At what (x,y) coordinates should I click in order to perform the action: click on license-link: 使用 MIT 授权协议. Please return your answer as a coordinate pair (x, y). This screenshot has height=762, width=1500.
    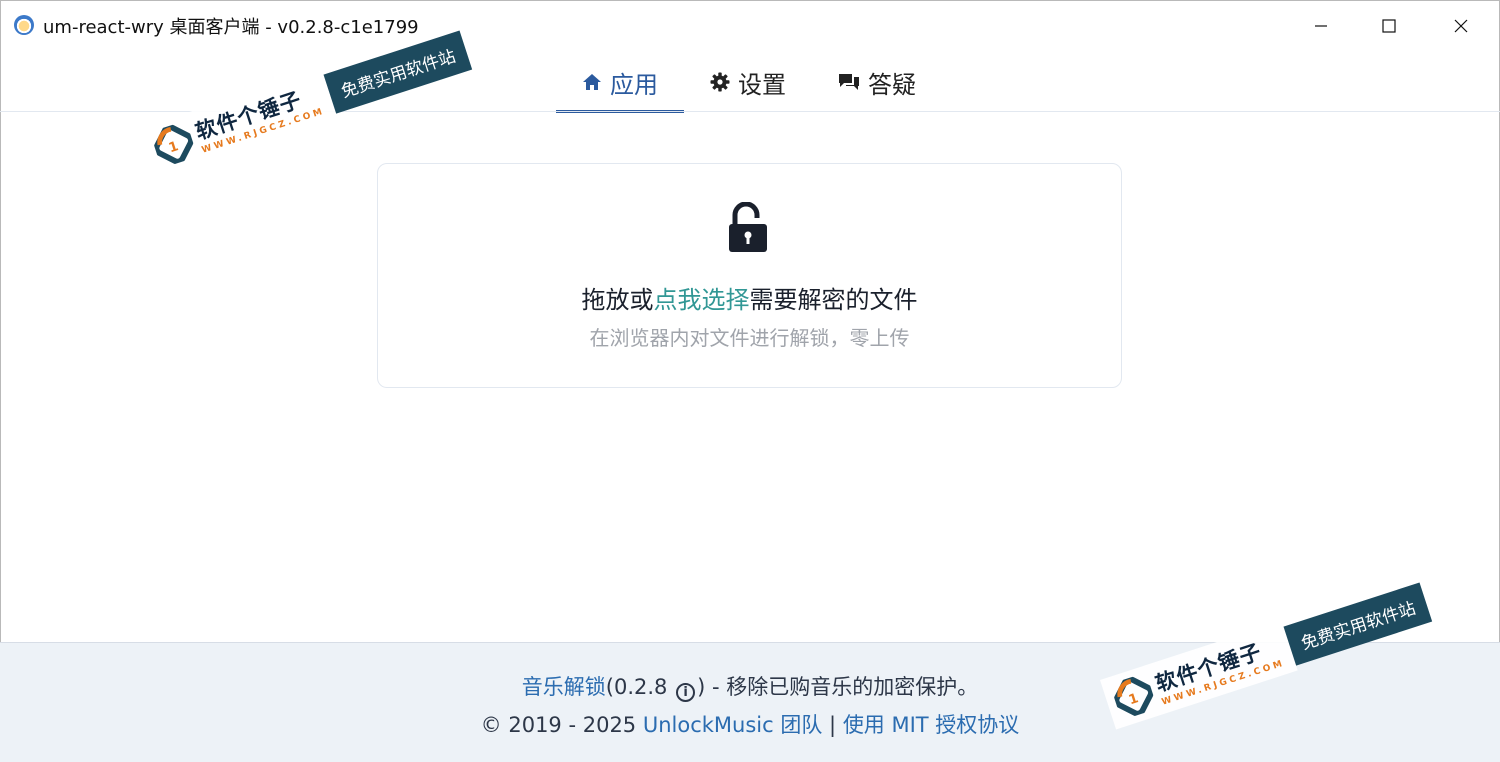
    Looking at the image, I should click on (931, 725).